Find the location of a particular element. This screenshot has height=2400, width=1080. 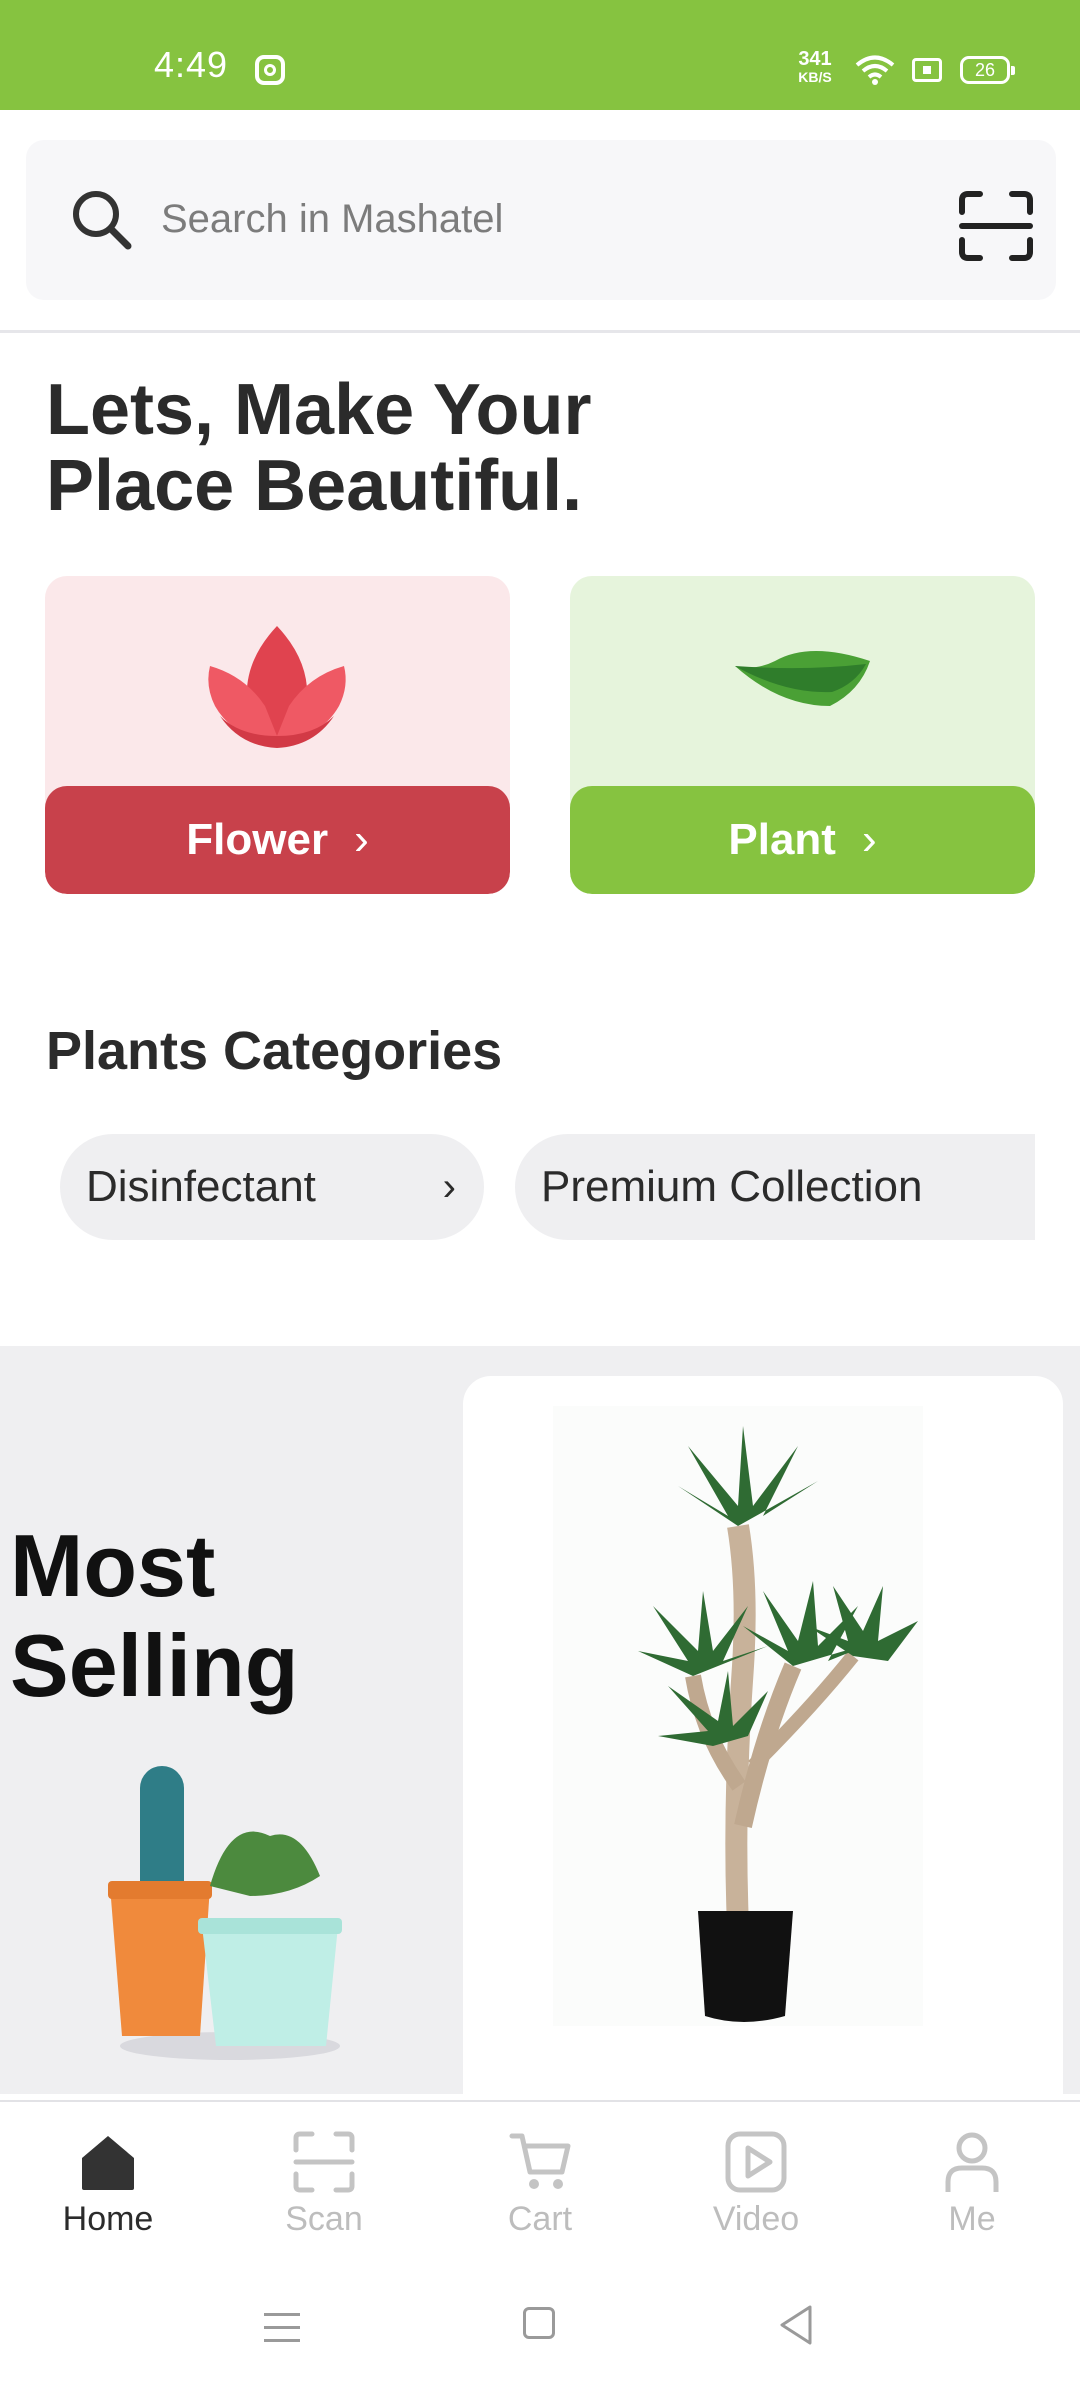

plant-category-card: Plant › is located at coordinates (802, 735).